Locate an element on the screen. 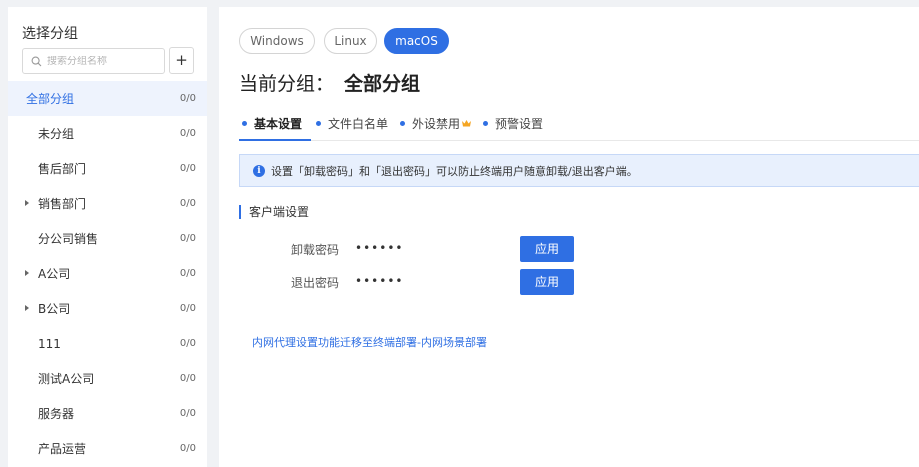  group-item-branch-sales: 分公司销售 0/0 is located at coordinates (107, 238).